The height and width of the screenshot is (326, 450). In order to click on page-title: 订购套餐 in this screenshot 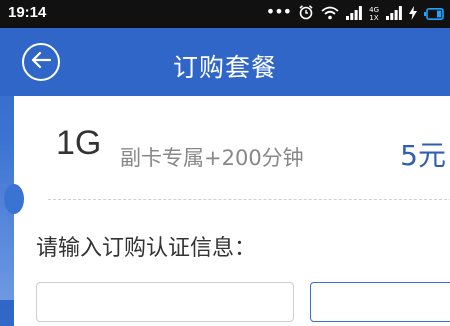, I will do `click(224, 67)`.